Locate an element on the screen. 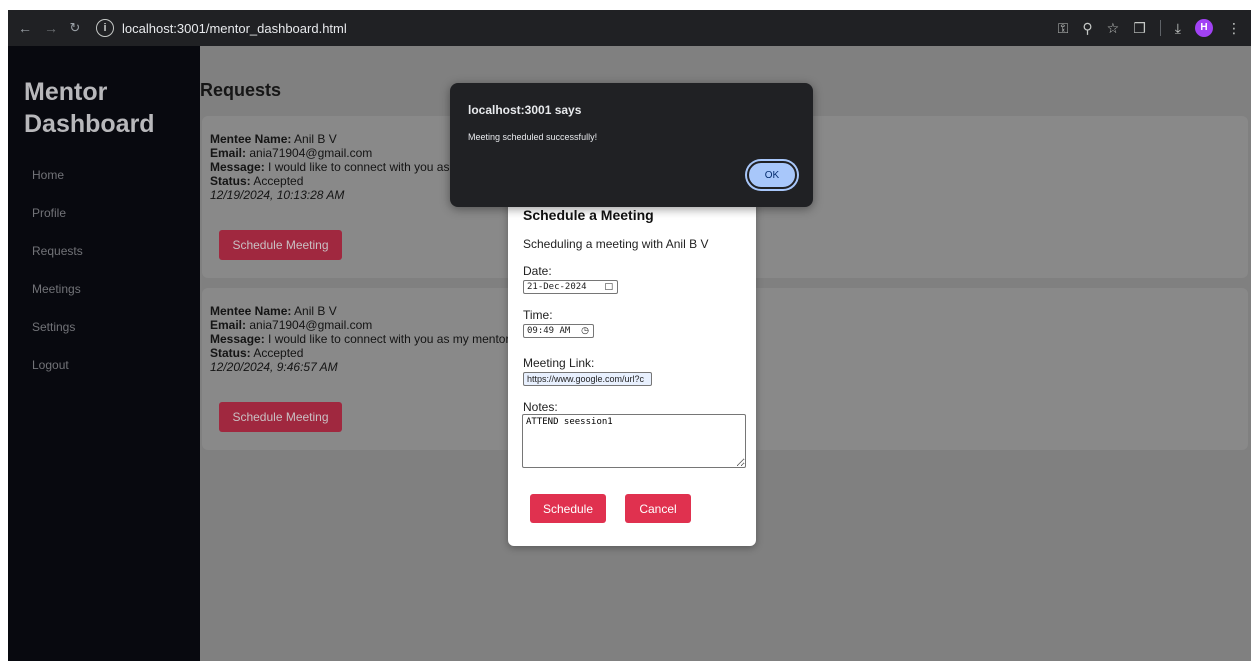 The height and width of the screenshot is (661, 1251). notes-textarea: ATTEND seession1 is located at coordinates (634, 441).